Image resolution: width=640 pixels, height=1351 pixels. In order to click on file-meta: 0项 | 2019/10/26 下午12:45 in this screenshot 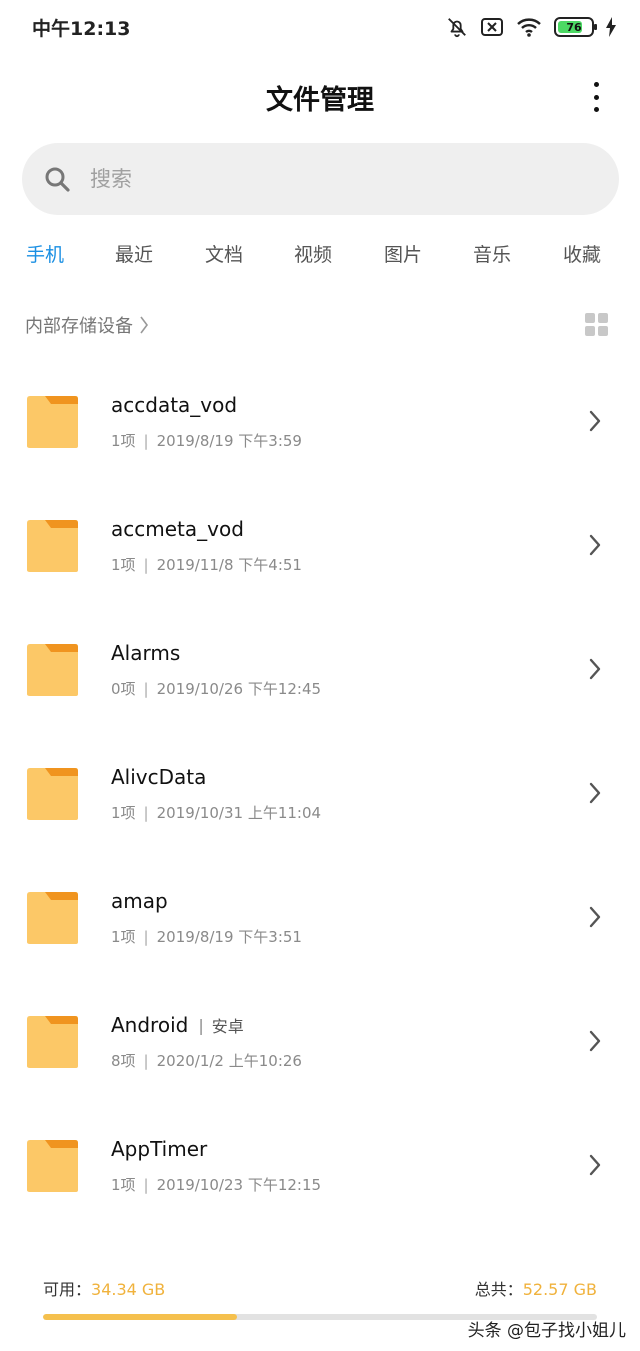, I will do `click(216, 688)`.